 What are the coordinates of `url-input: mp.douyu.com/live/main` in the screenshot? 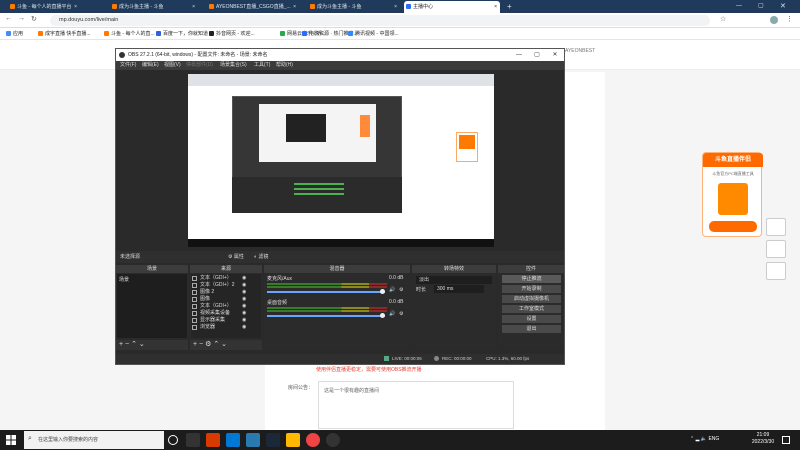 It's located at (380, 20).